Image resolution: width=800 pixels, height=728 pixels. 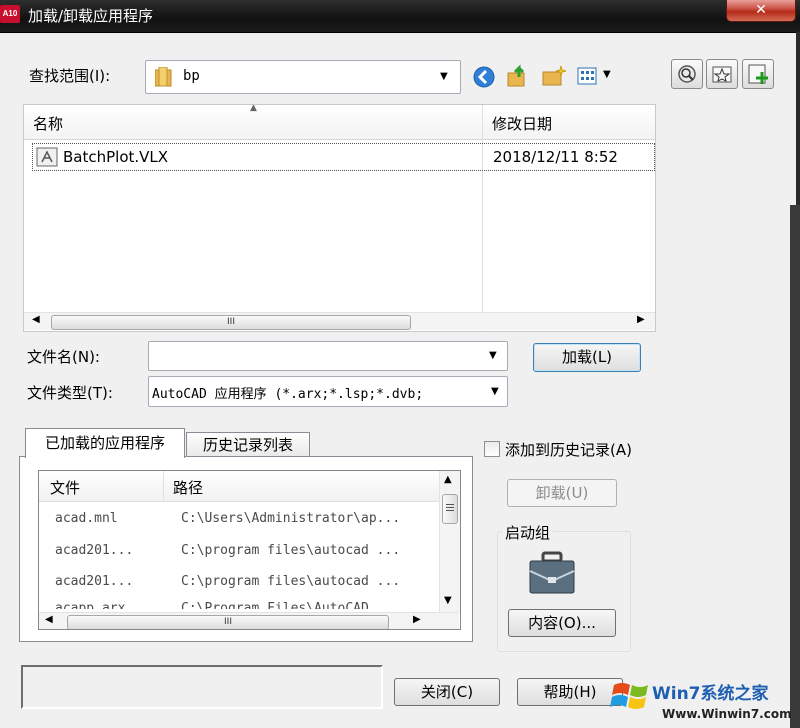 I want to click on tab-loaded-apps: 已加载的应用程序, so click(x=105, y=443).